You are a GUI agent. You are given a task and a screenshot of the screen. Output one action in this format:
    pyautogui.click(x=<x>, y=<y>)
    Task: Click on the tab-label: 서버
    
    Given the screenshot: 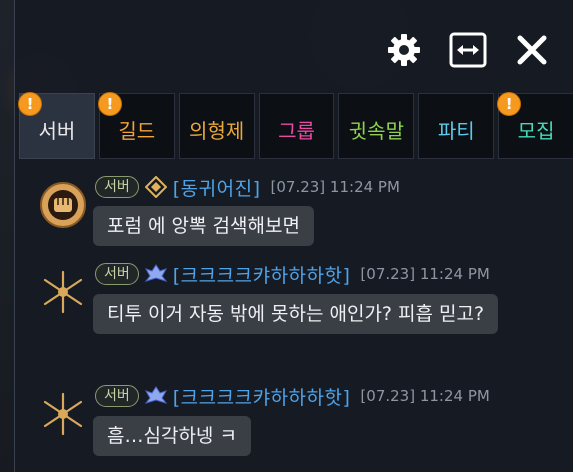 What is the action you would take?
    pyautogui.click(x=57, y=130)
    